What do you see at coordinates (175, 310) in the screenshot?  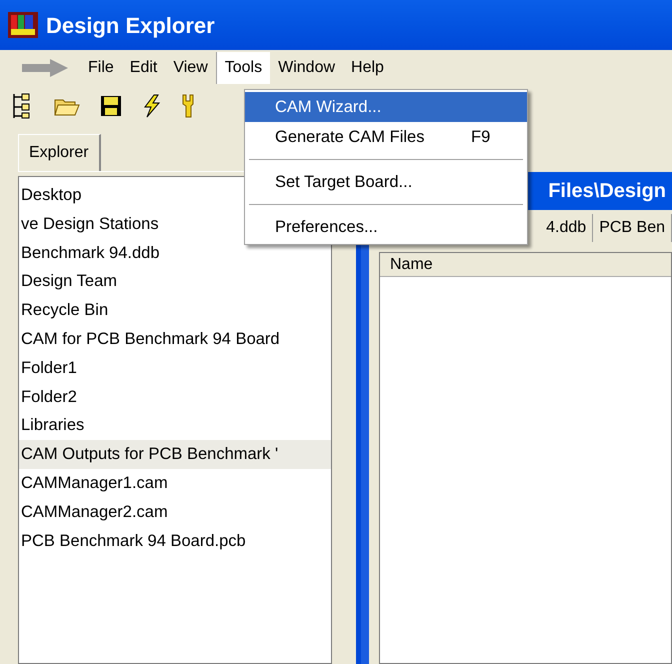 I see `tree-item: Recycle Bin` at bounding box center [175, 310].